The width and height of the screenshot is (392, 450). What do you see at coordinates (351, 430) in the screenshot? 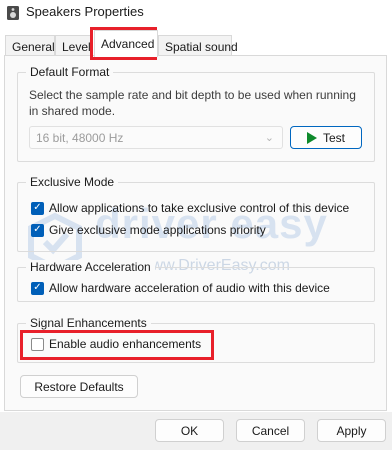
I see `apply-button: Apply` at bounding box center [351, 430].